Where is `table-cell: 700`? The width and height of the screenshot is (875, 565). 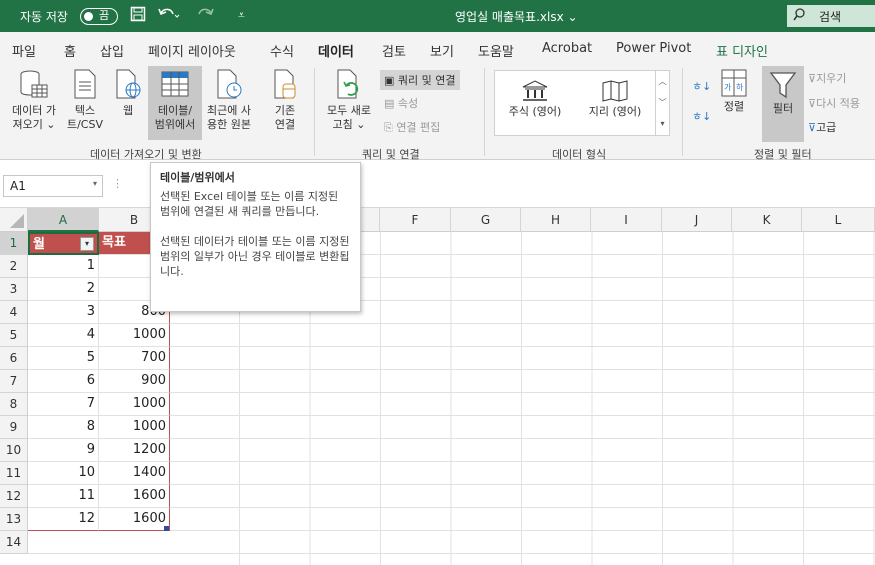 table-cell: 700 is located at coordinates (134, 358).